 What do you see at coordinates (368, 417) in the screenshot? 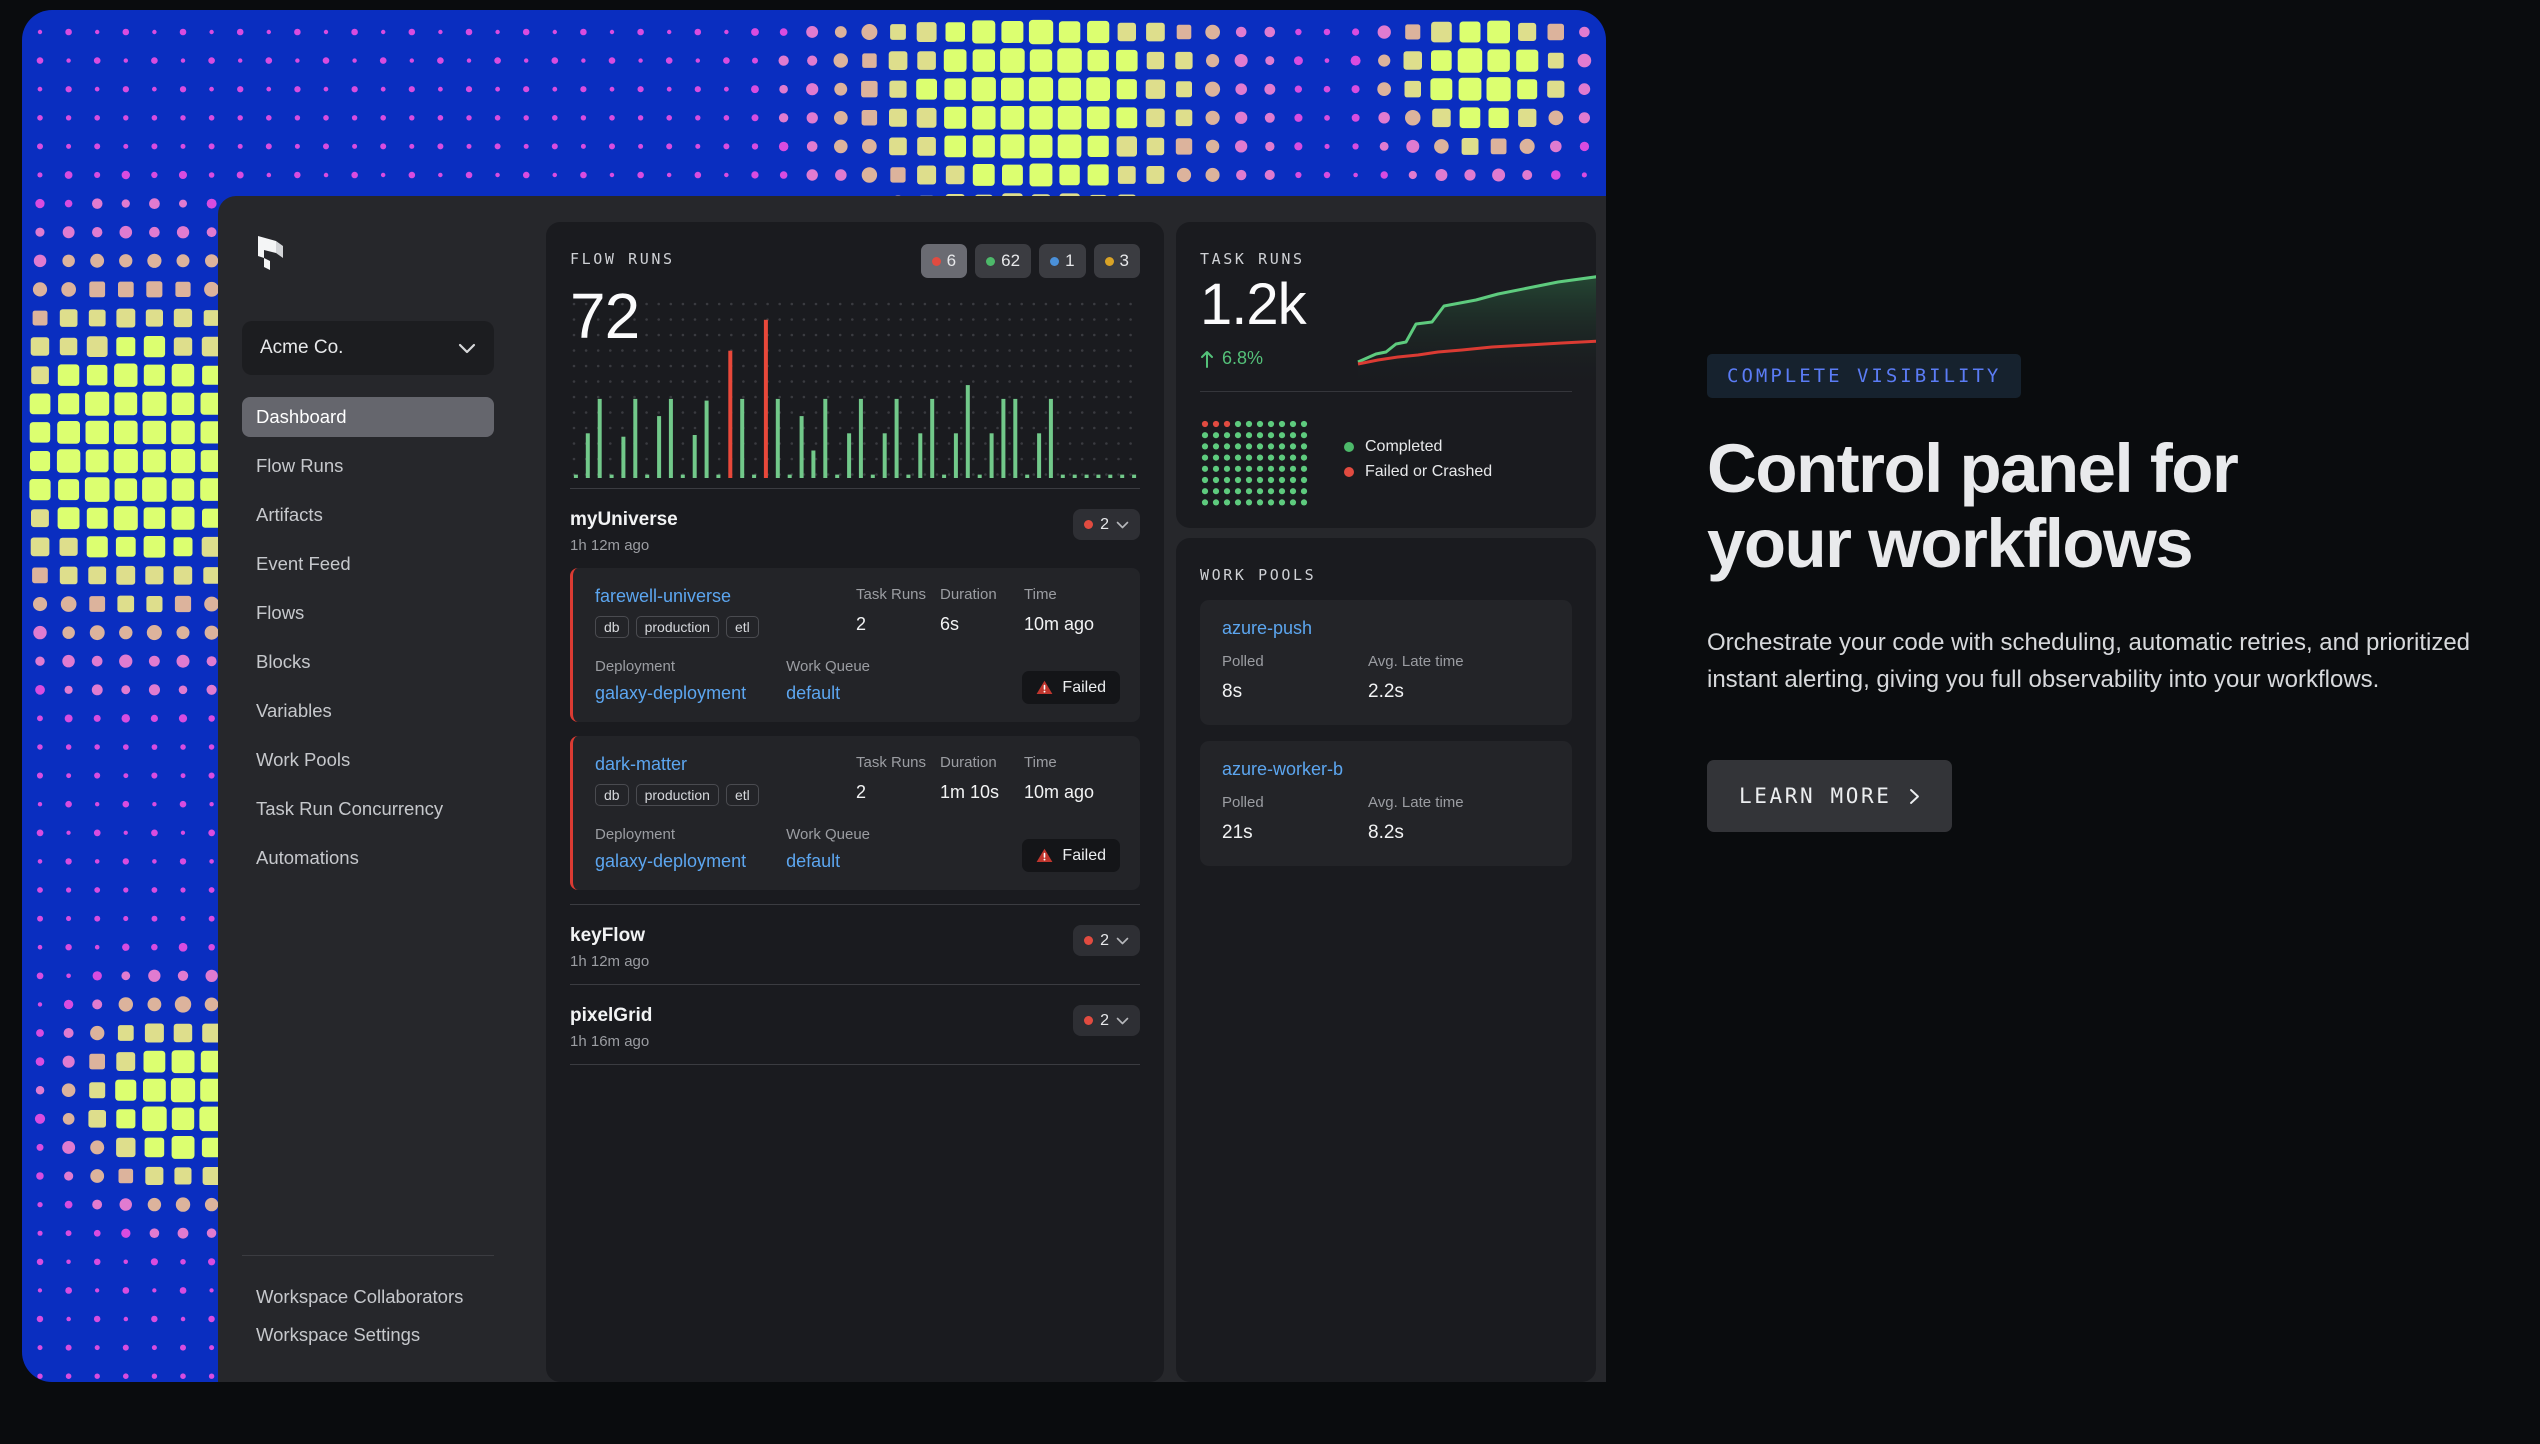
I see `sidebar-item-dashboard: Dashboard` at bounding box center [368, 417].